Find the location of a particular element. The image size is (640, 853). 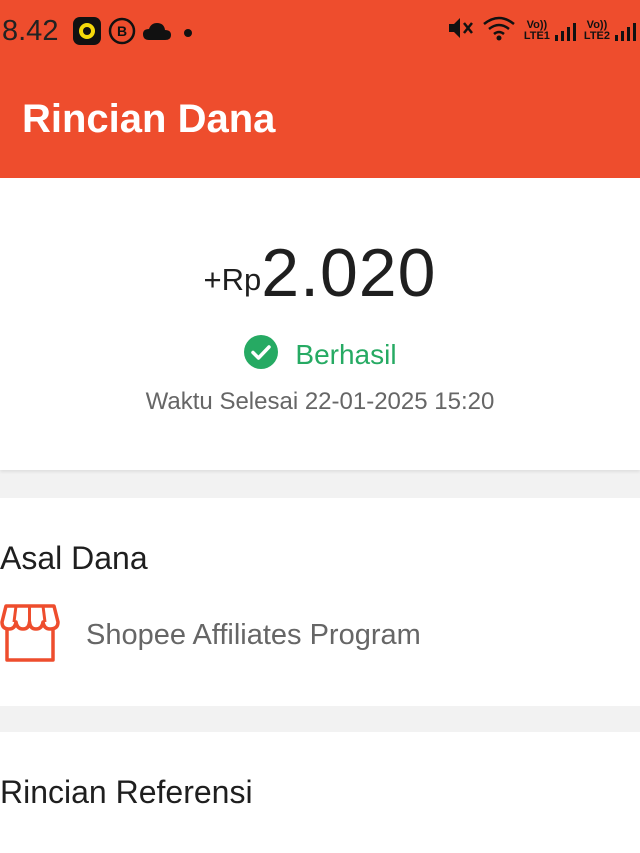

reference-details-card: Rincian Referensi is located at coordinates (320, 792).